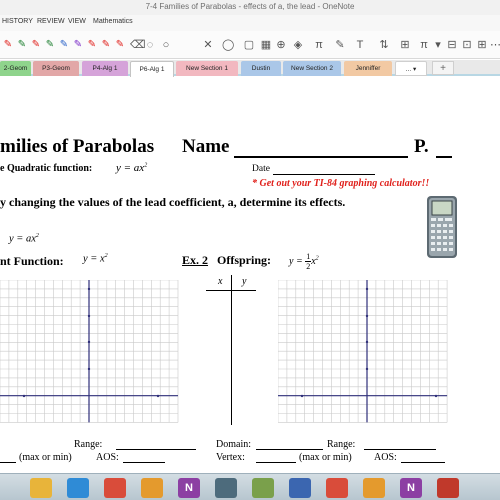 The height and width of the screenshot is (500, 500). What do you see at coordinates (400, 449) in the screenshot?
I see `right-range-blank` at bounding box center [400, 449].